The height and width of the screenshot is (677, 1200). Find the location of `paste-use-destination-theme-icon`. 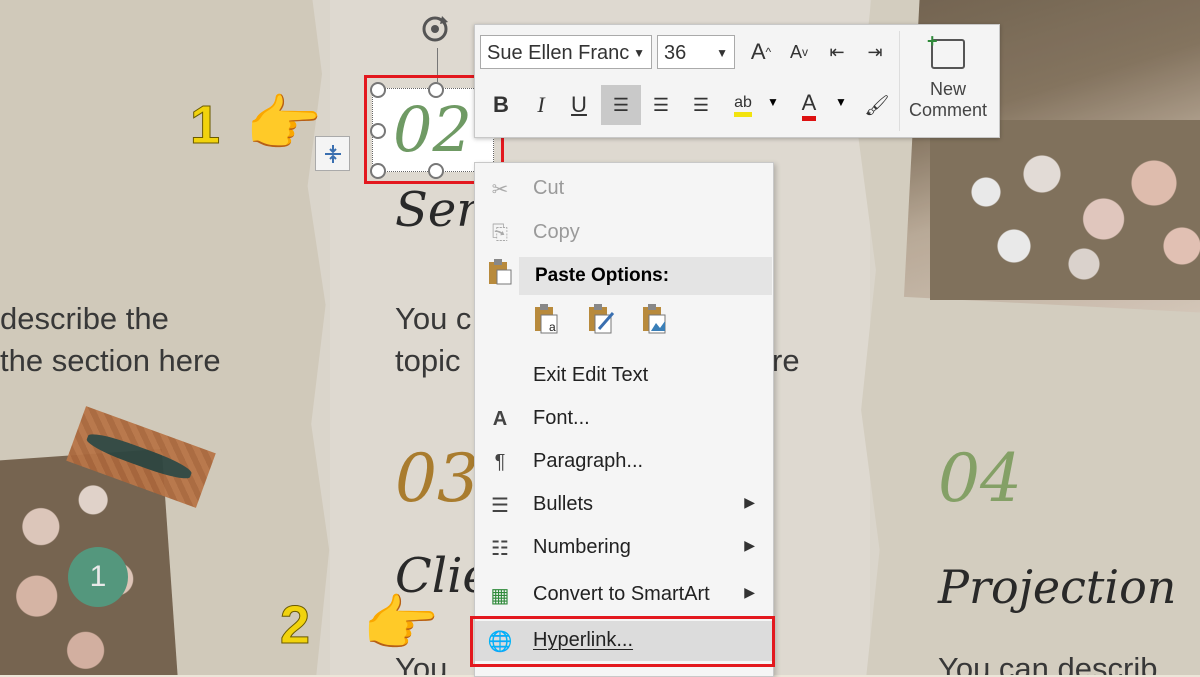

paste-use-destination-theme-icon is located at coordinates (602, 320).